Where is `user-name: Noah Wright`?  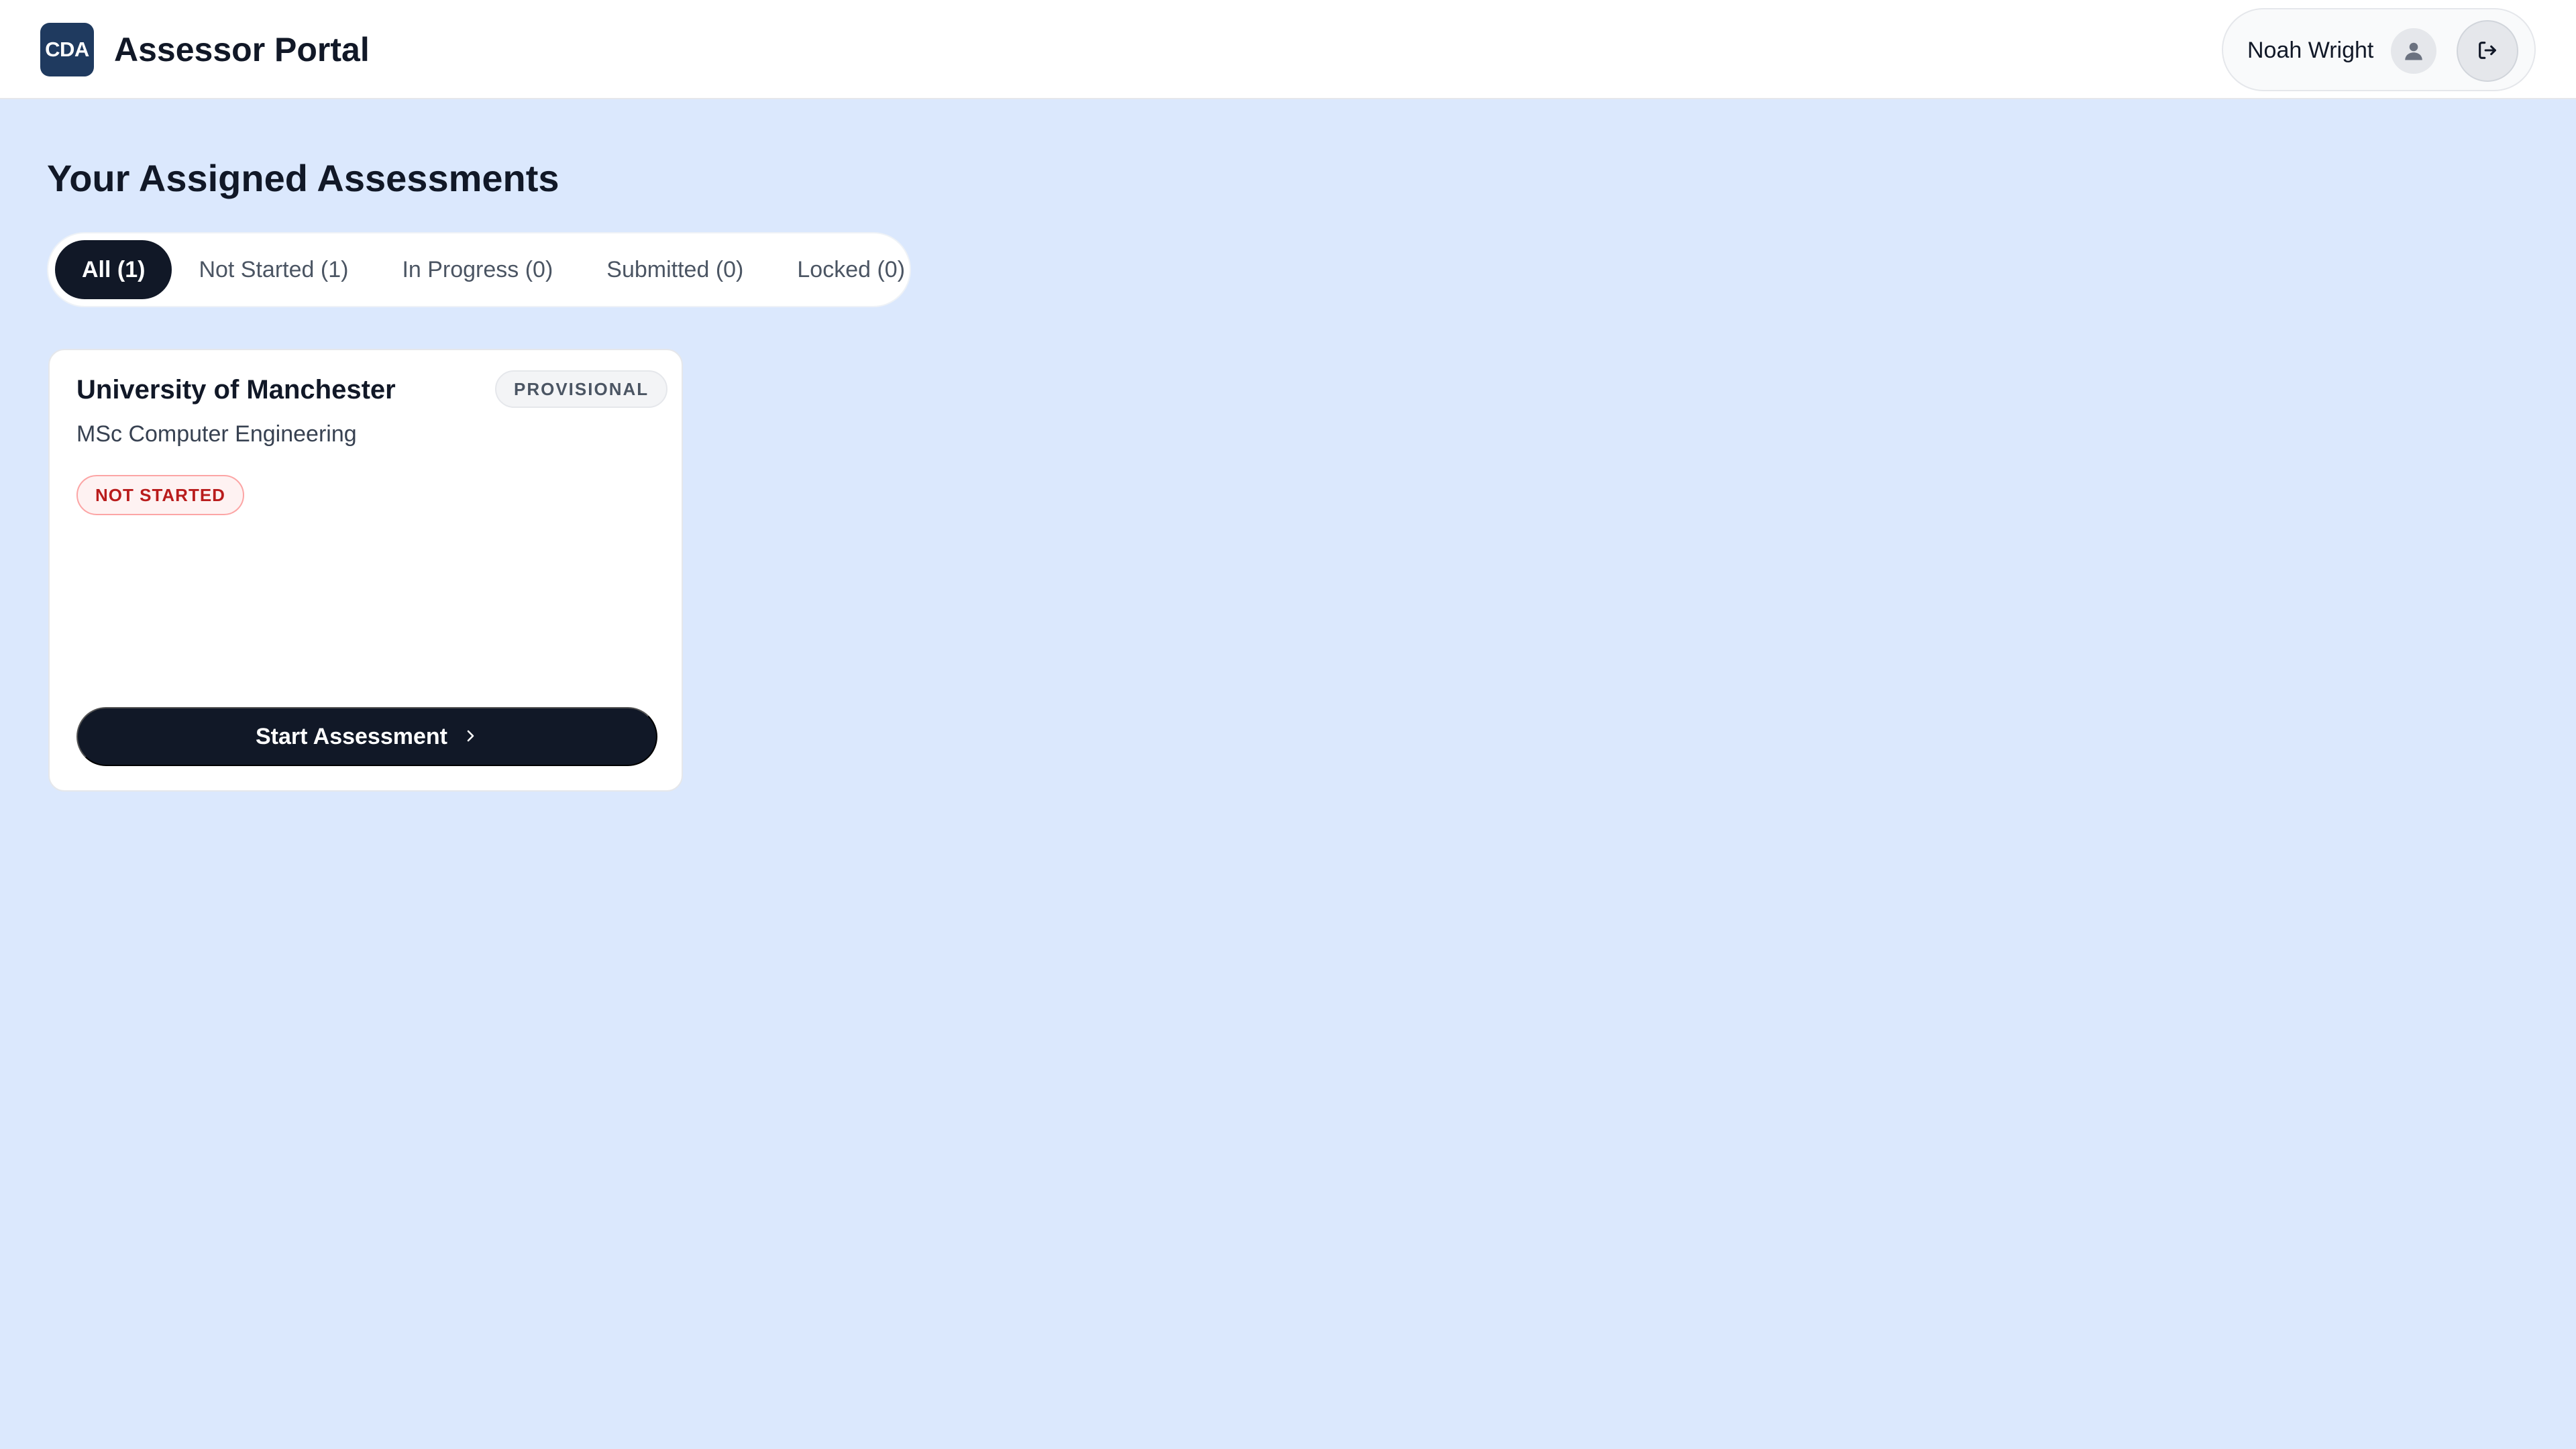
user-name: Noah Wright is located at coordinates (2310, 50).